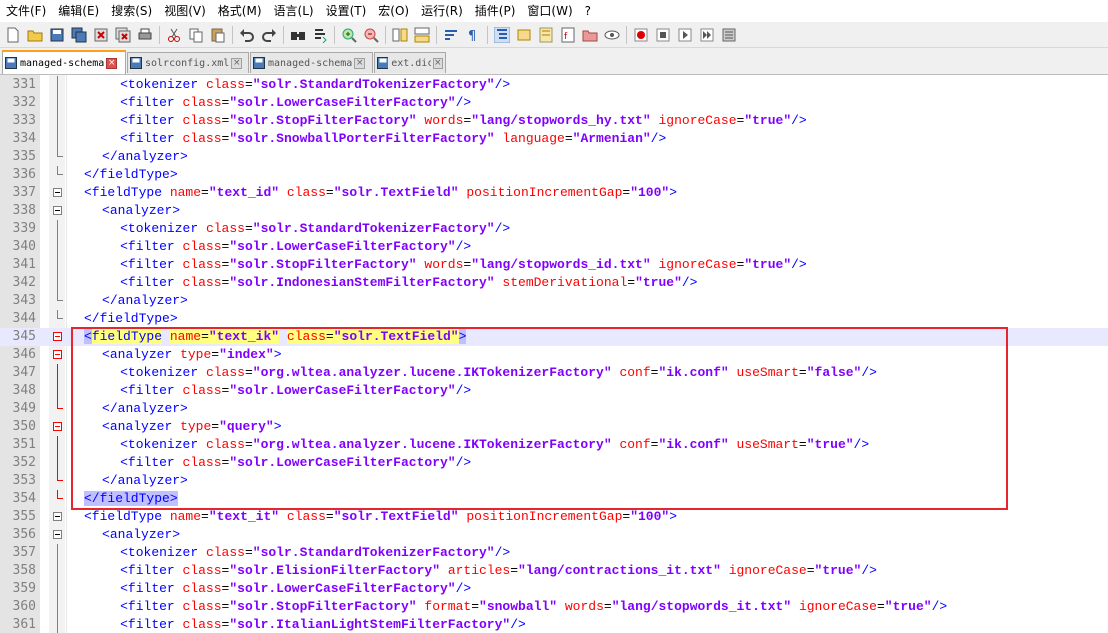 This screenshot has width=1108, height=633. Describe the element at coordinates (554, 427) in the screenshot. I see `code-line: 350 <analyzer type="query">` at that location.